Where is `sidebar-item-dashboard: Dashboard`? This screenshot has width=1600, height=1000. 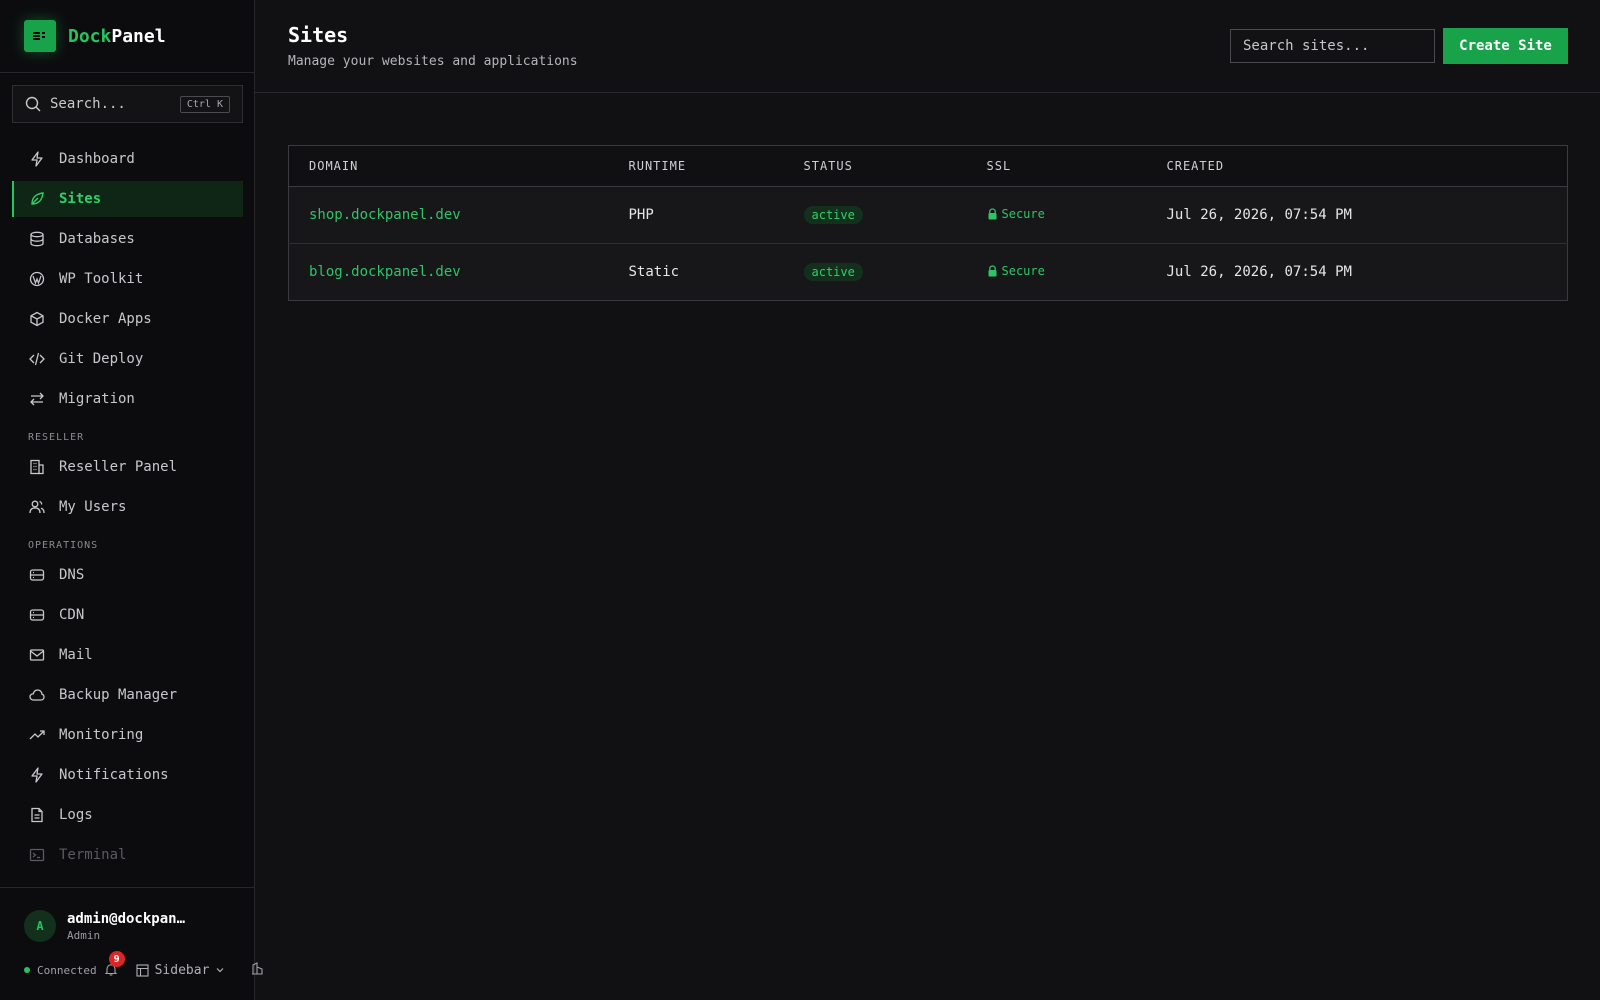 sidebar-item-dashboard: Dashboard is located at coordinates (127, 159).